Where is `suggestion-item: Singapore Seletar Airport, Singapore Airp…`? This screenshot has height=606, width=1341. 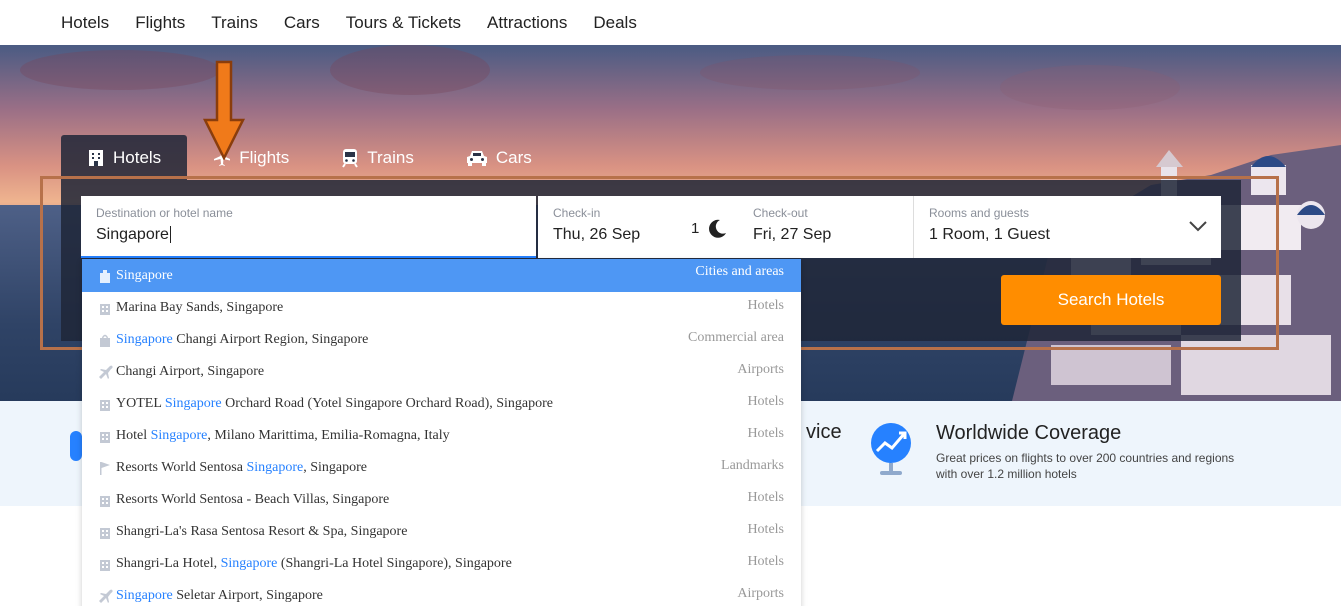
suggestion-item: Singapore Seletar Airport, Singapore Airp… is located at coordinates (441, 593).